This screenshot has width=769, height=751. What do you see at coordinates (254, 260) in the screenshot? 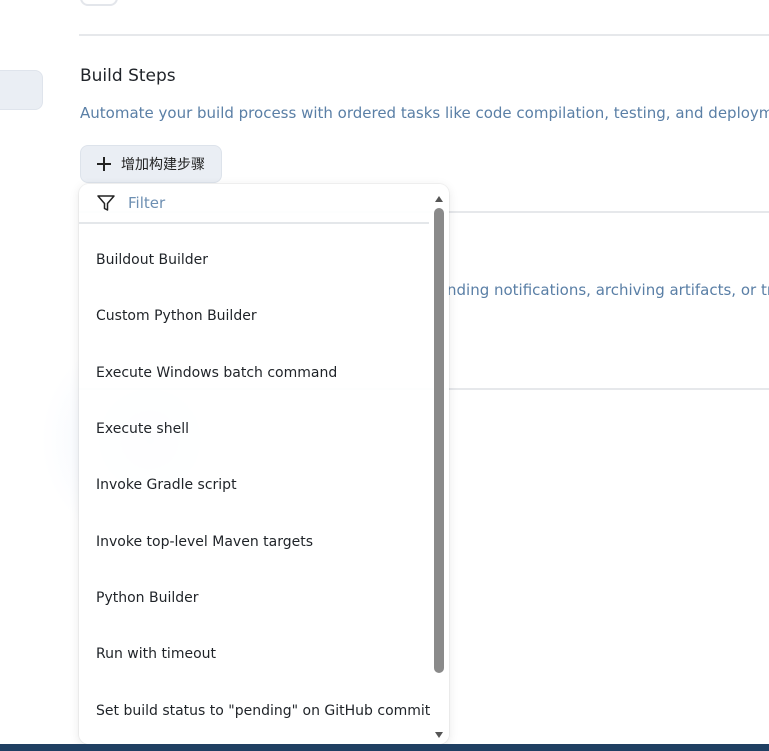
I see `option-buildout-builder: Buildout Builder` at bounding box center [254, 260].